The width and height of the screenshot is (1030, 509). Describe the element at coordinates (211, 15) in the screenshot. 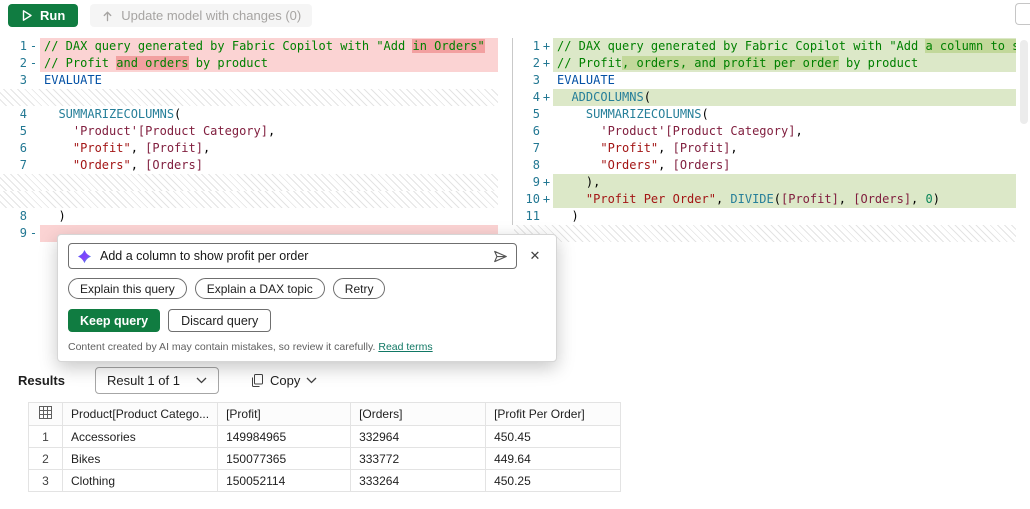

I see `update-model-label: Update model with changes (0)` at that location.